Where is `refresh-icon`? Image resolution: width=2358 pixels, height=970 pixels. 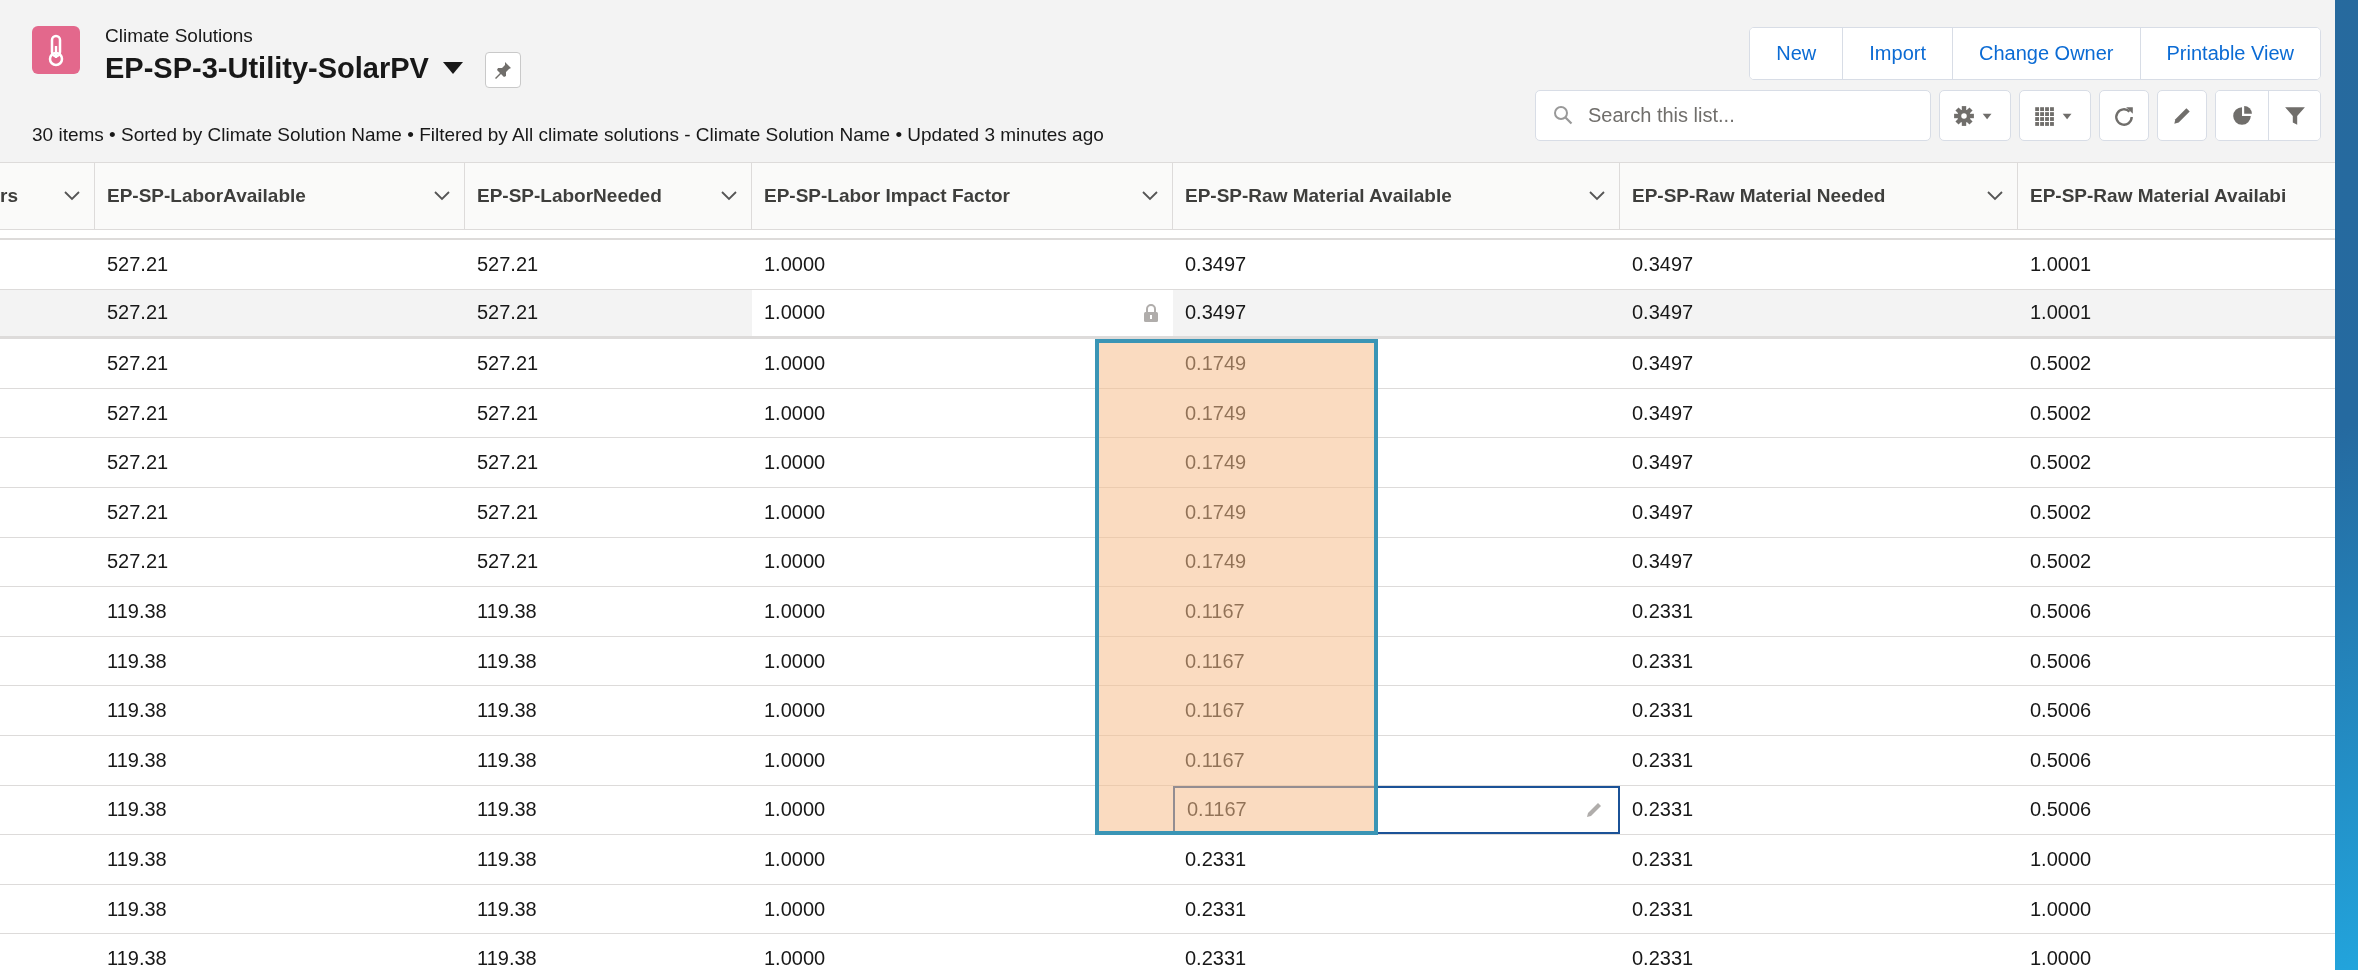 refresh-icon is located at coordinates (2124, 115).